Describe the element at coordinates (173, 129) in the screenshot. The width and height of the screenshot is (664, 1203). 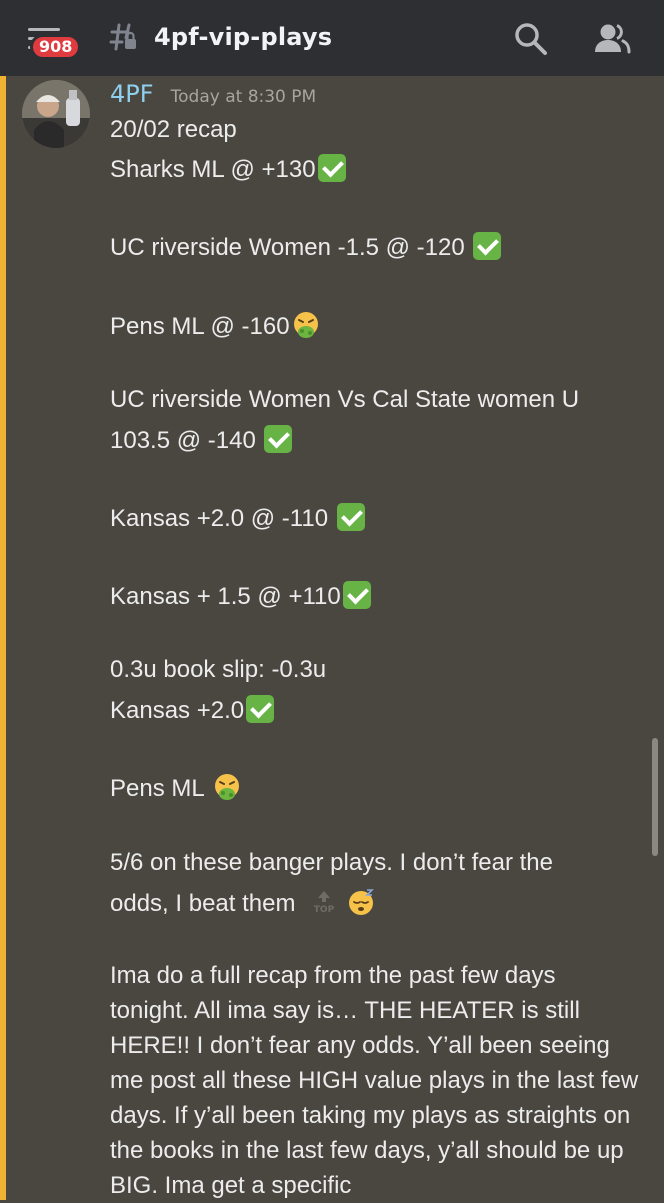
I see `message-text: 20/02 recap` at that location.